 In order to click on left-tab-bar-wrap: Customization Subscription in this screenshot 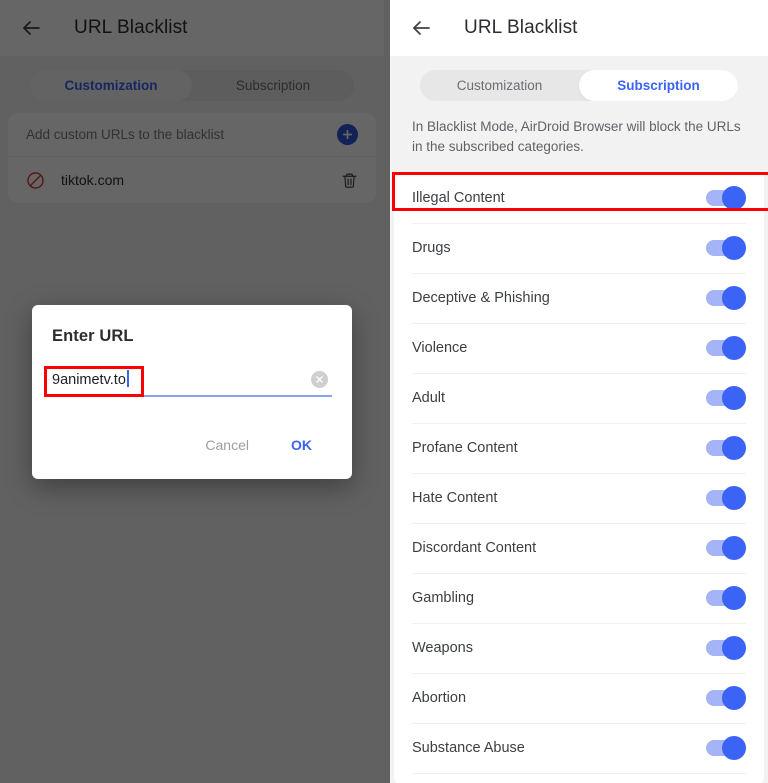, I will do `click(192, 84)`.